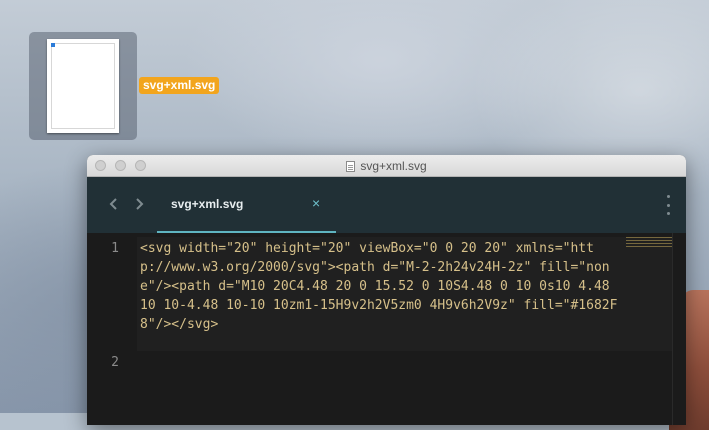 The image size is (709, 430). What do you see at coordinates (649, 243) in the screenshot?
I see `minimap` at bounding box center [649, 243].